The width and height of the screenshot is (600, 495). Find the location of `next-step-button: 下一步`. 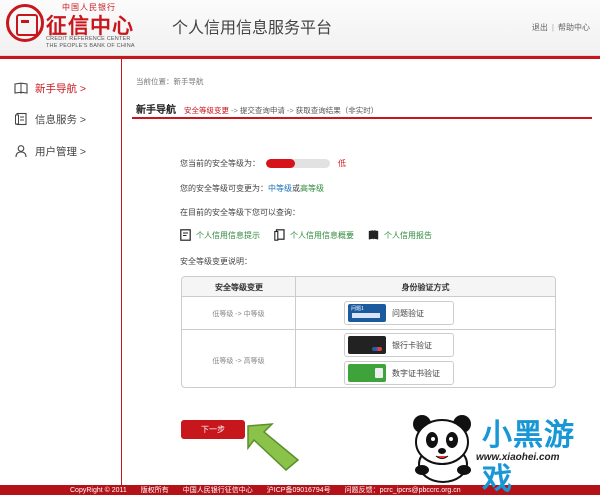

next-step-button: 下一步 is located at coordinates (213, 429).